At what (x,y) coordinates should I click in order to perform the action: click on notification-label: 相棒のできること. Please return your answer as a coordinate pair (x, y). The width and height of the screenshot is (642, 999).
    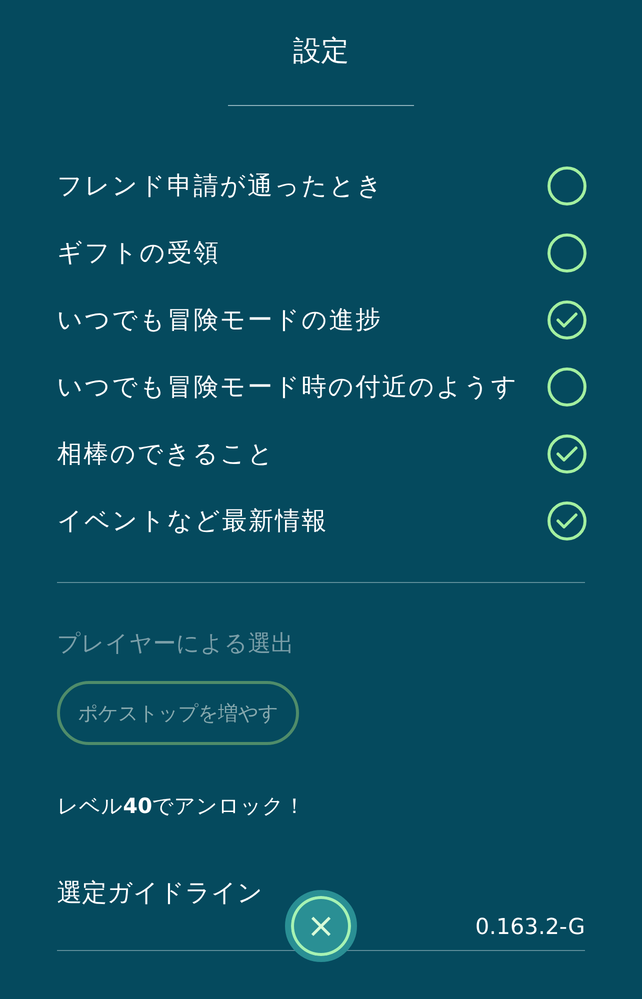
    Looking at the image, I should click on (166, 454).